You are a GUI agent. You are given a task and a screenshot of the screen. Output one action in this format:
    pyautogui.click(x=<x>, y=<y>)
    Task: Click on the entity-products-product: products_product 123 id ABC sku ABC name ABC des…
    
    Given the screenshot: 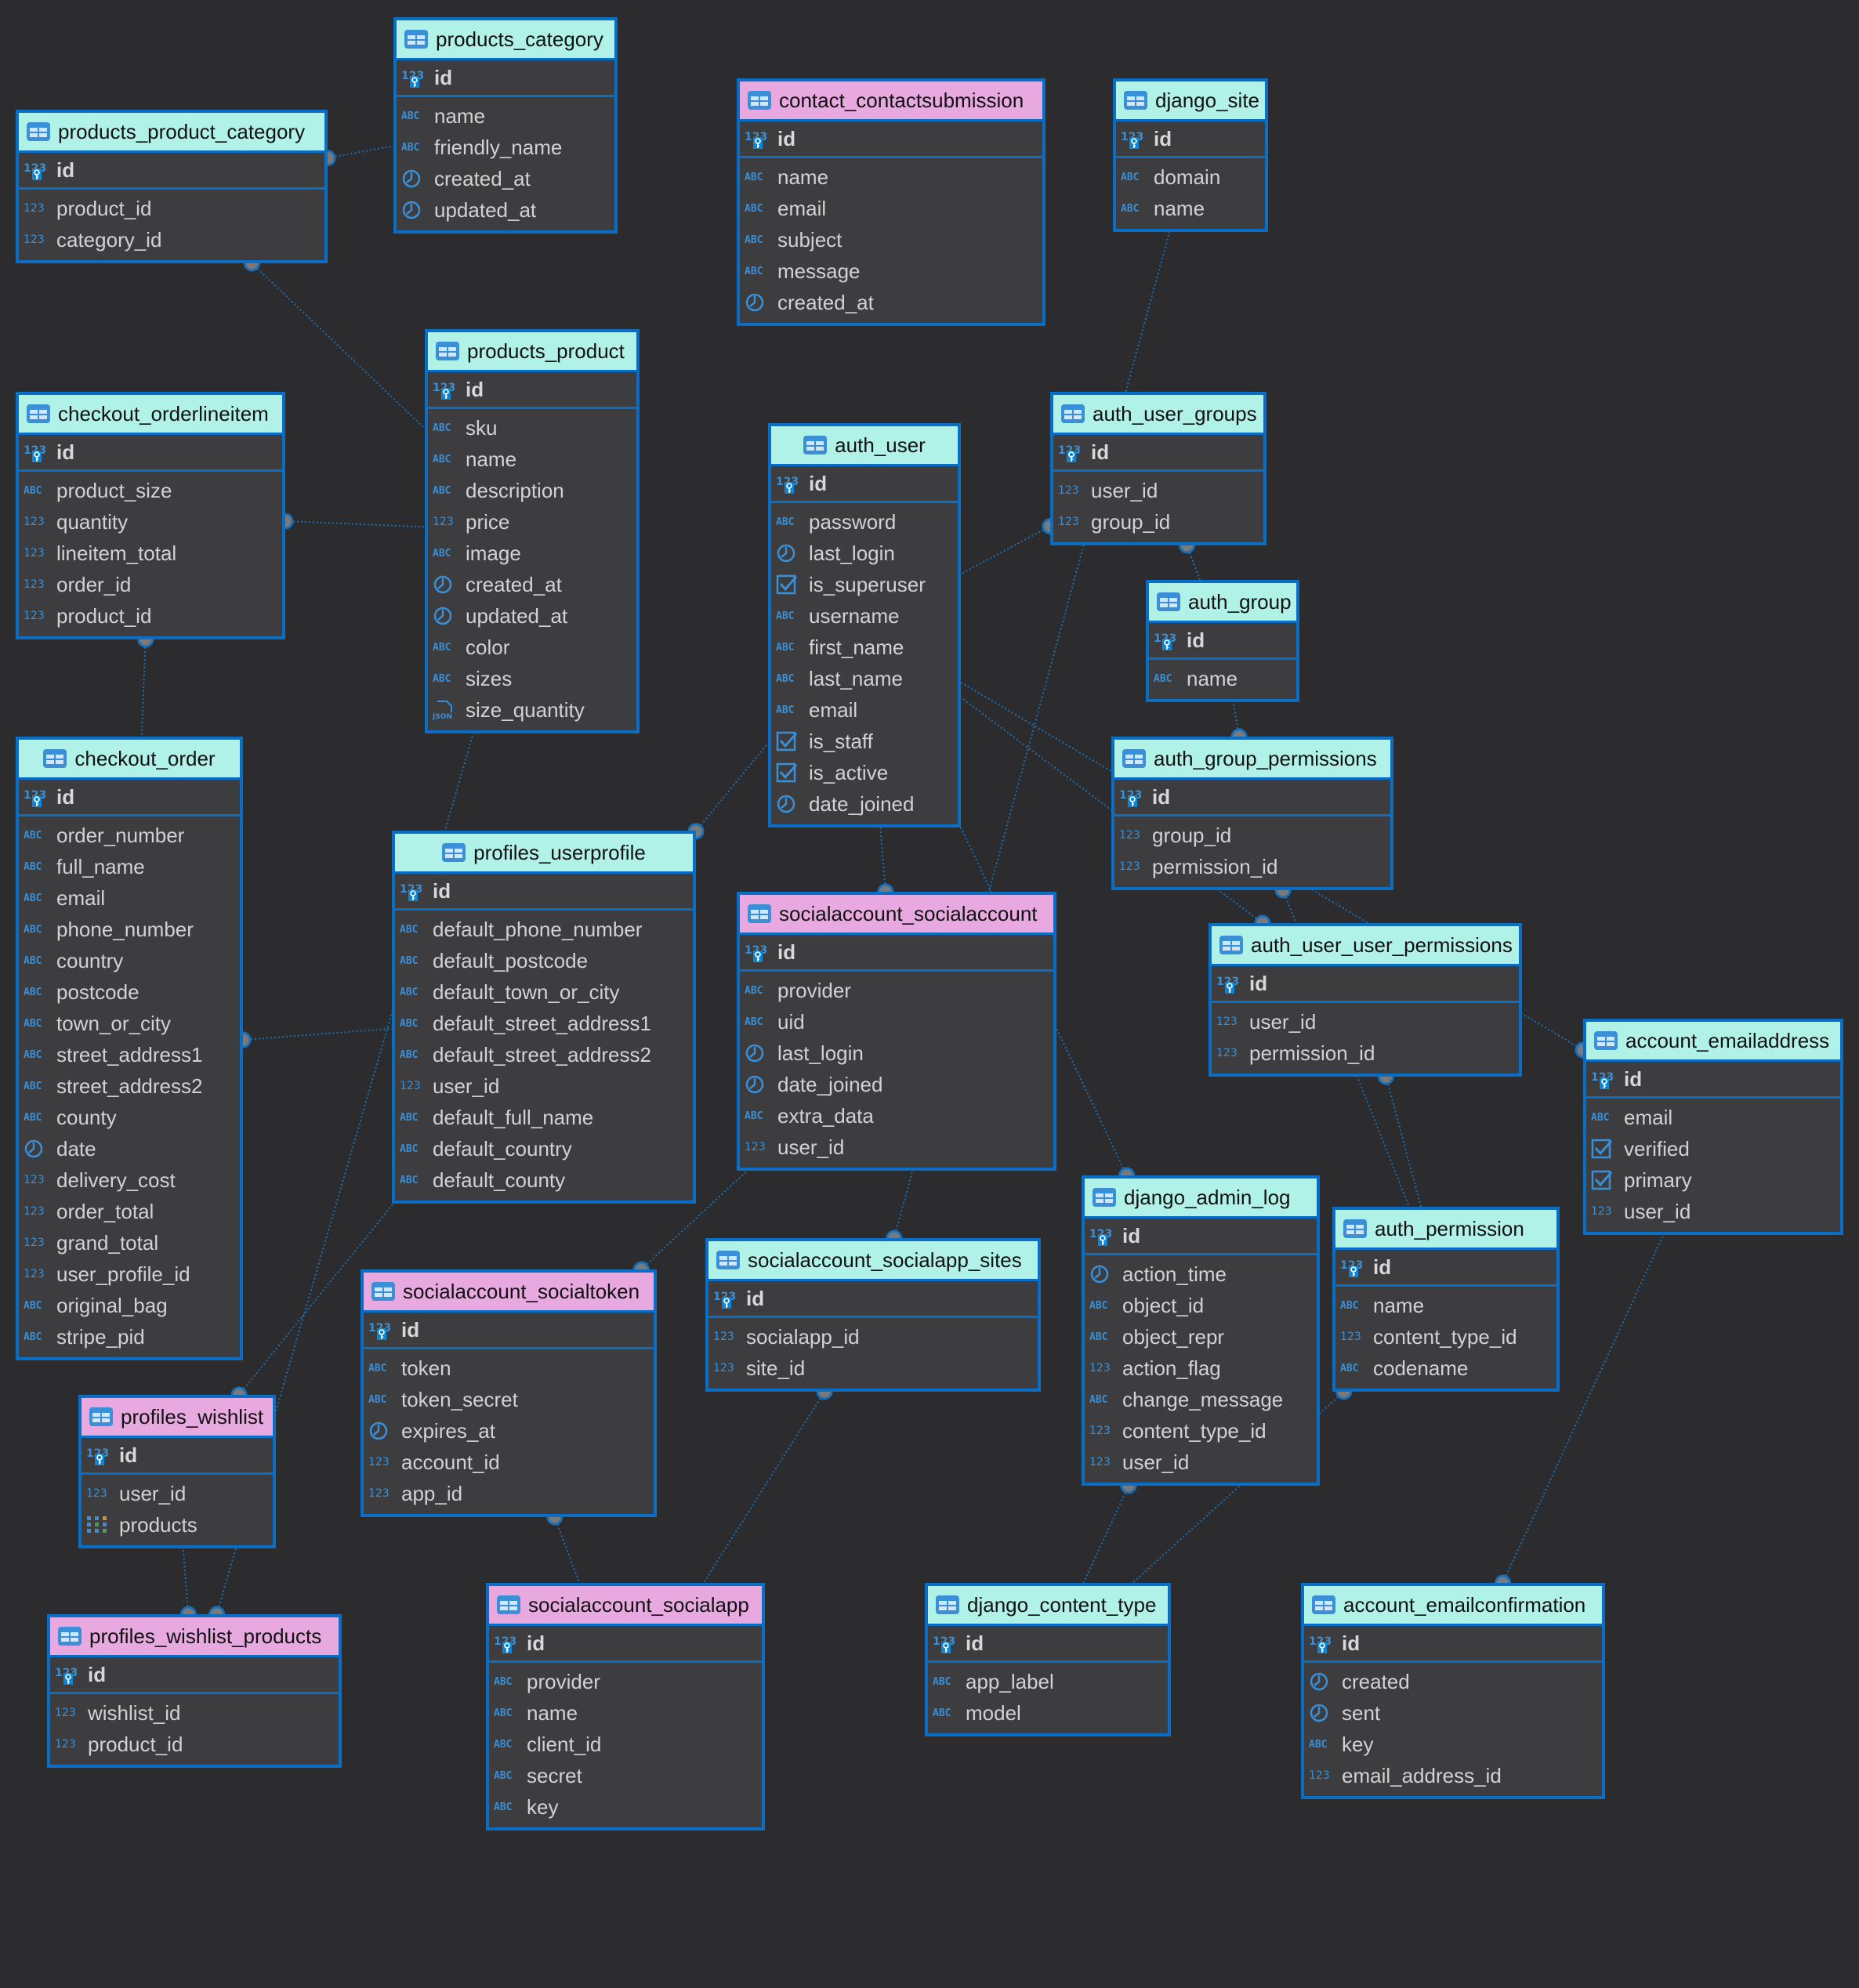 What is the action you would take?
    pyautogui.click(x=532, y=531)
    